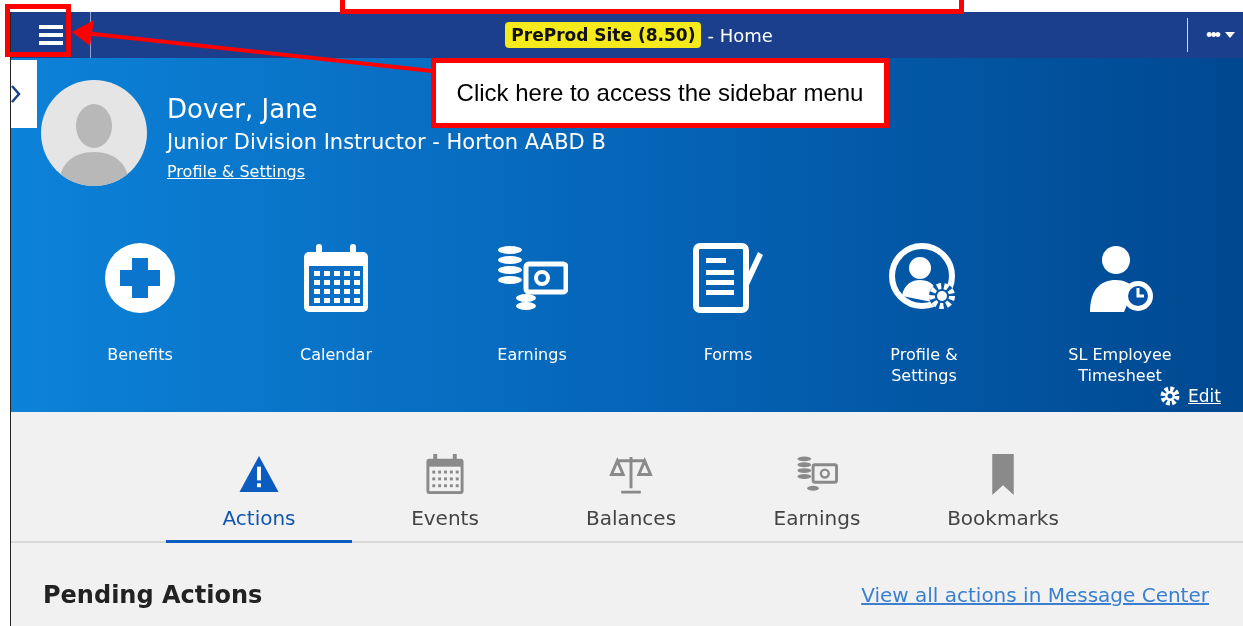 The width and height of the screenshot is (1243, 626). I want to click on menu-icon, so click(50, 35).